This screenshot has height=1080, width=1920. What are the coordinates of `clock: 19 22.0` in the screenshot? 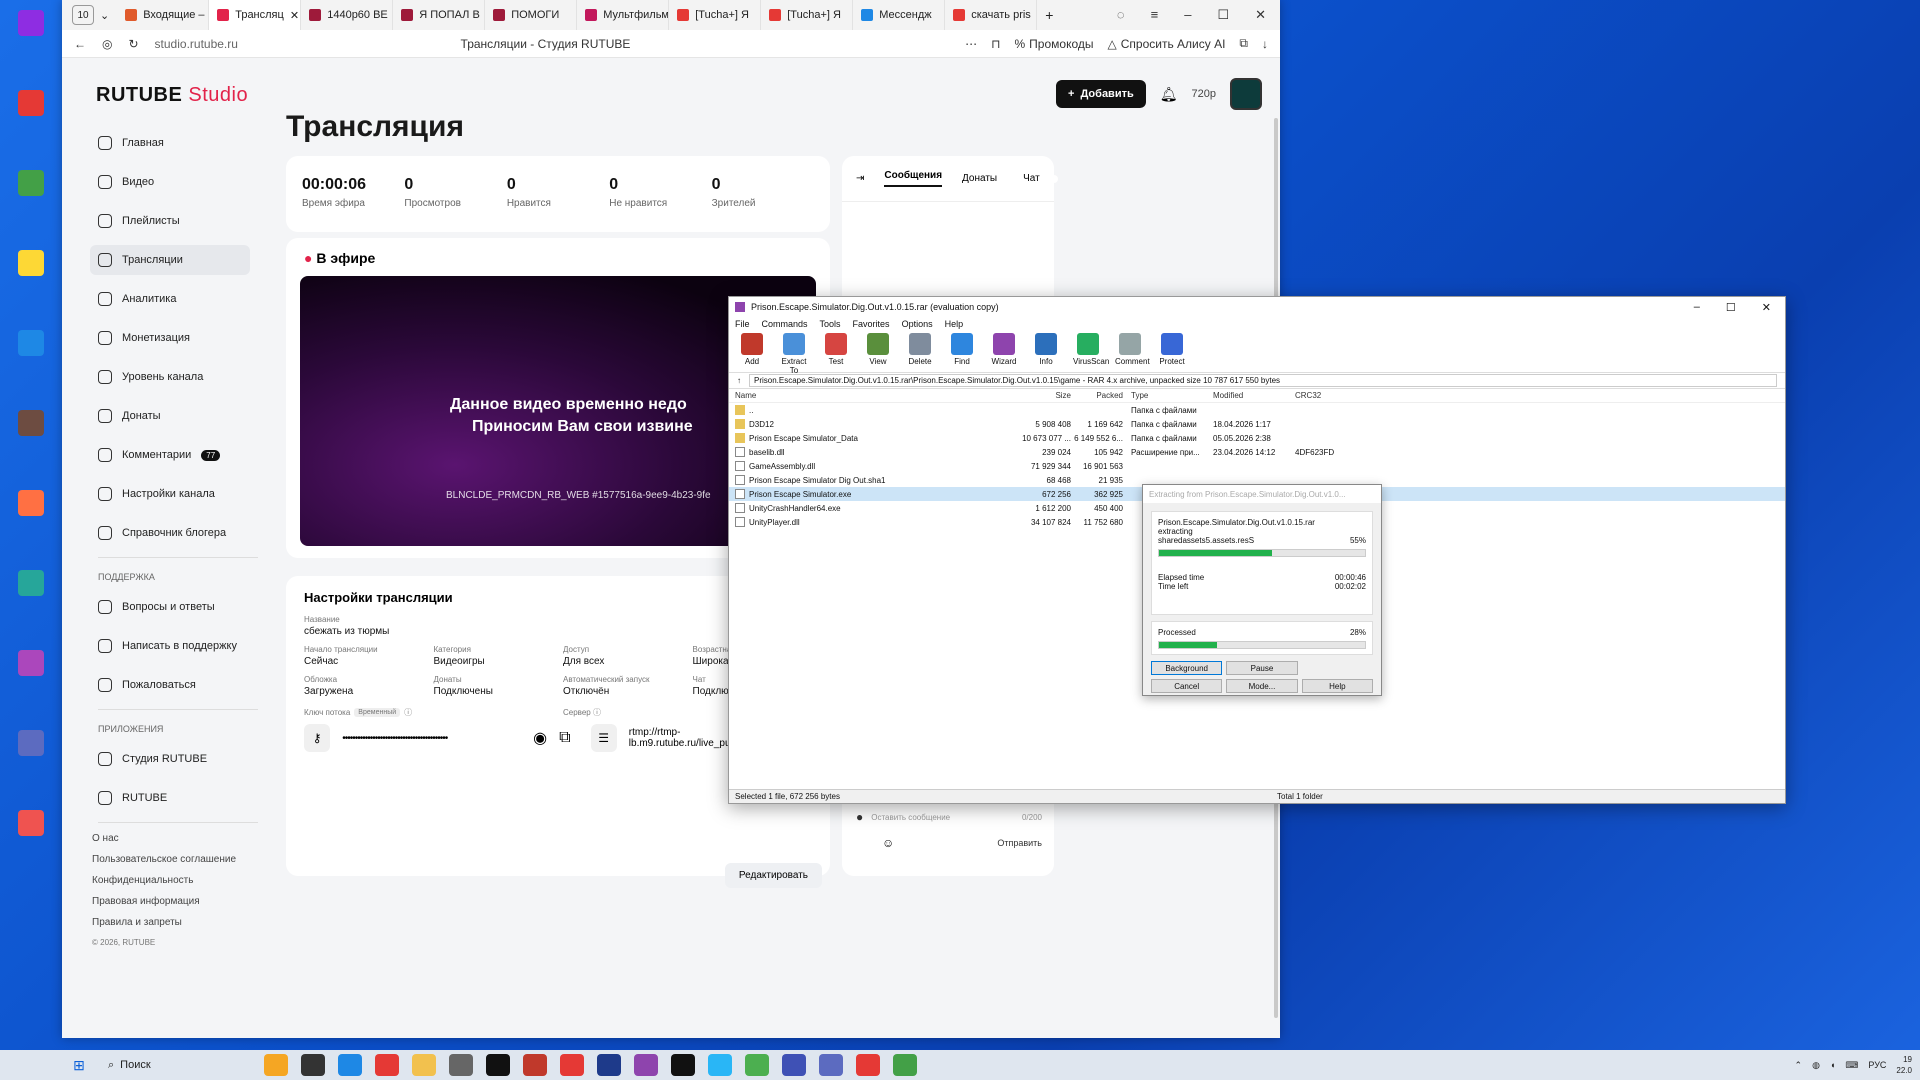 It's located at (1904, 1065).